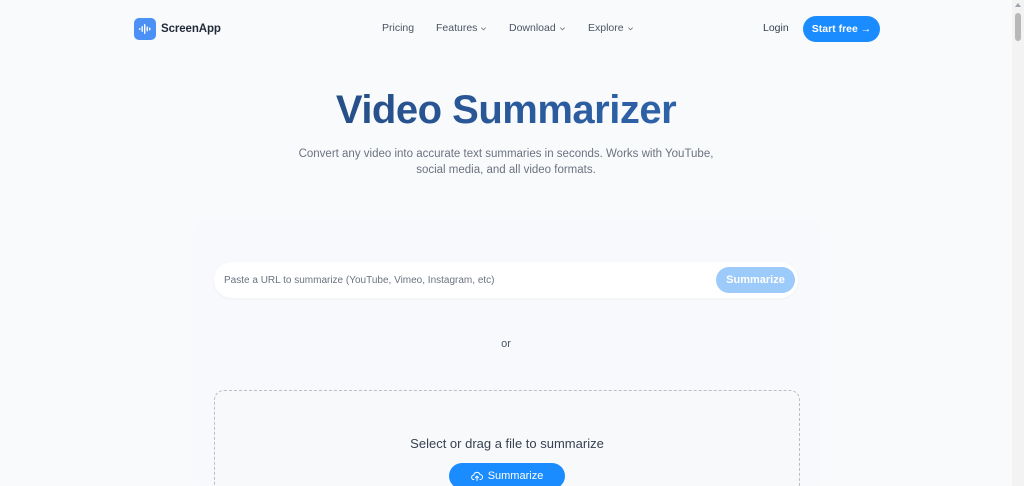  I want to click on scroll-up-arrow-icon, so click(1018, 5).